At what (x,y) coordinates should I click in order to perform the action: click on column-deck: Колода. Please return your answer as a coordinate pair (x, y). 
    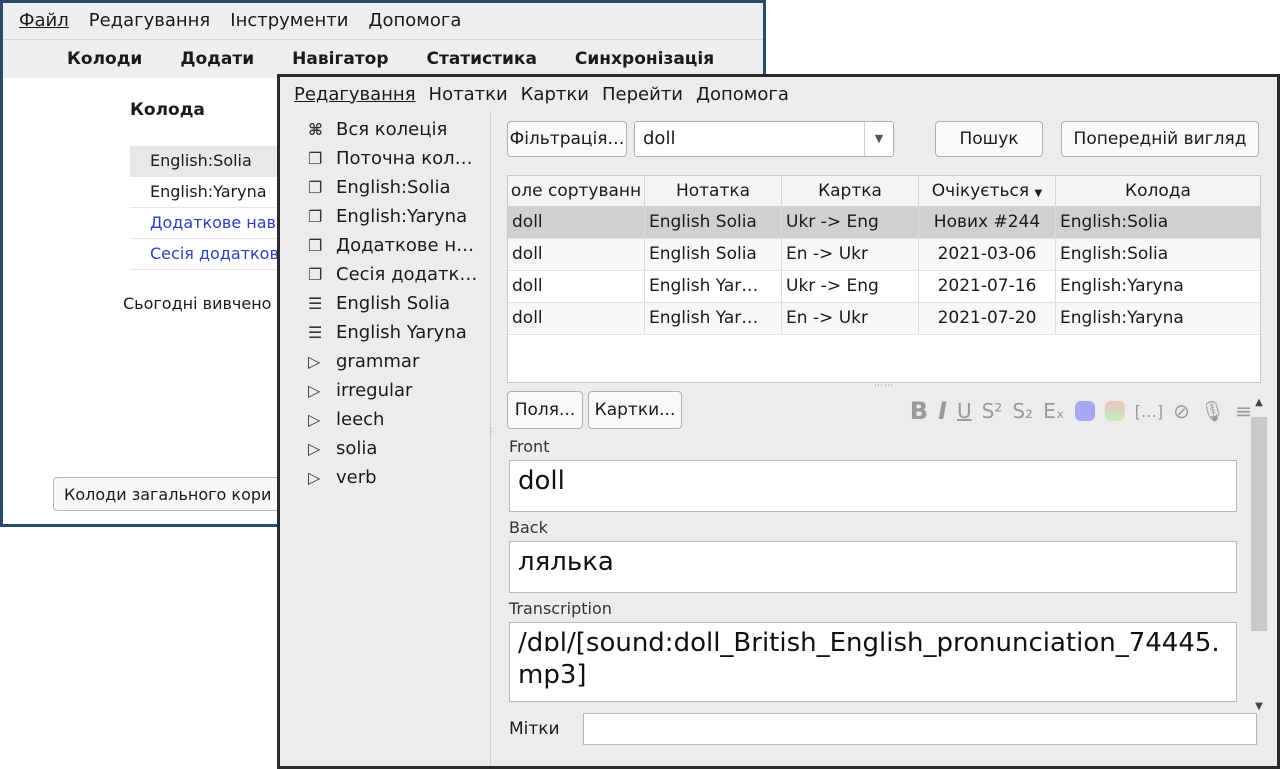
    Looking at the image, I should click on (1158, 191).